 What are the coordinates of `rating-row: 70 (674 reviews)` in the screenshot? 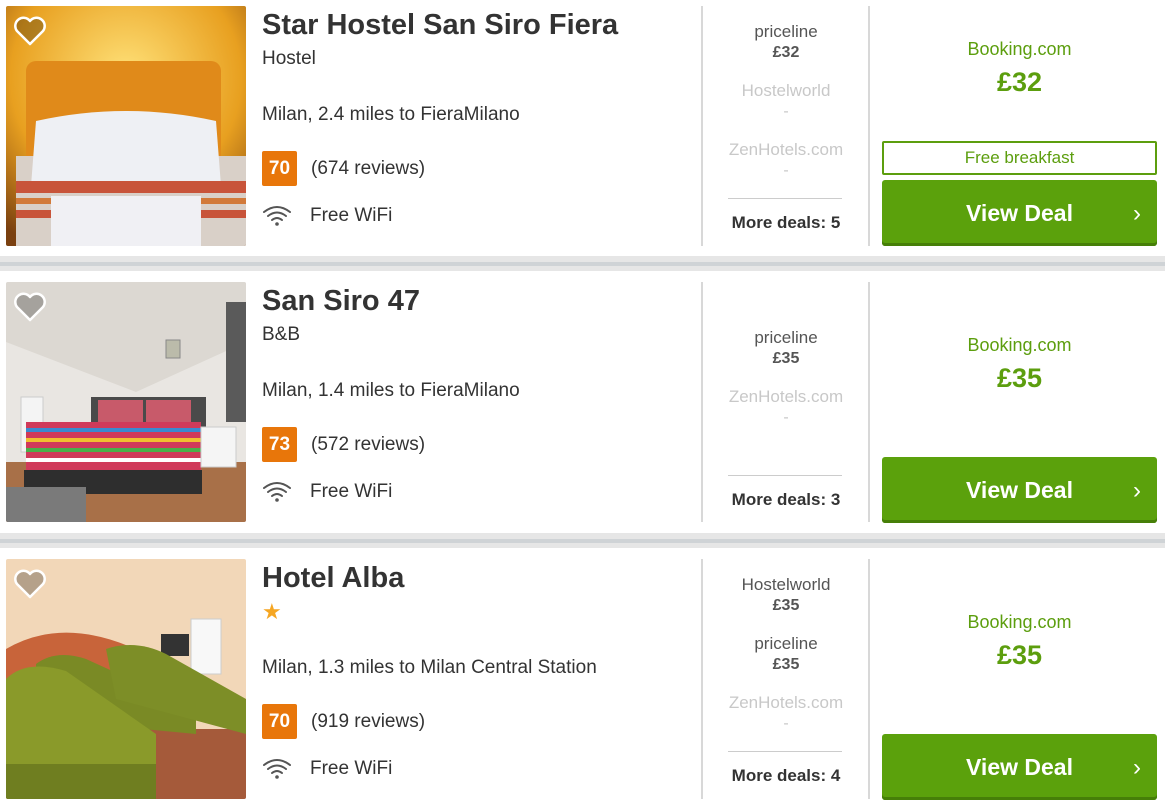 It's located at (343, 168).